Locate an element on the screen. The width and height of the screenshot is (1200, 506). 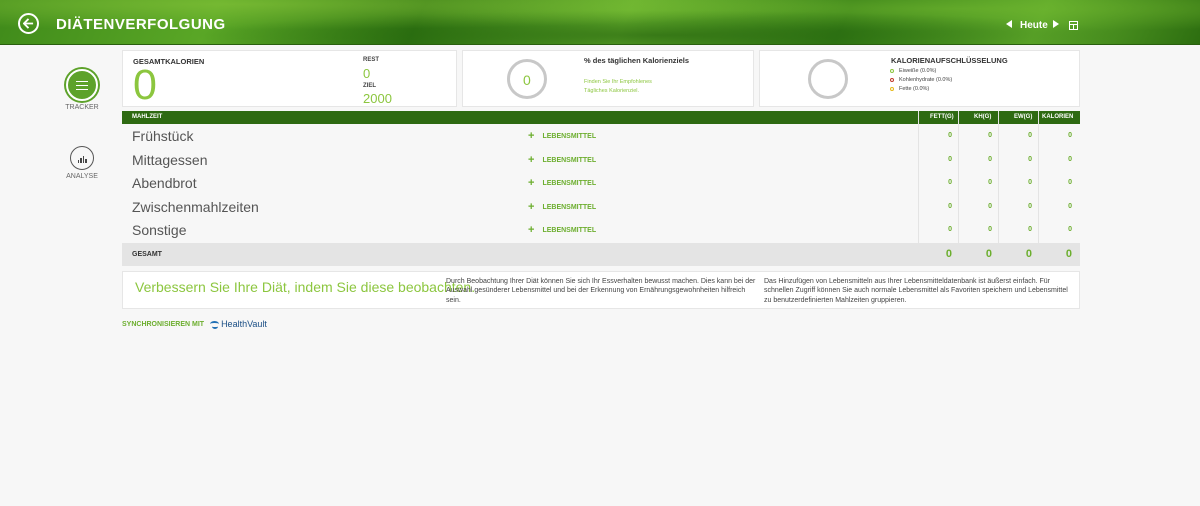
legend-label: Kohlenhydrate (0.0%) is located at coordinates (926, 80).